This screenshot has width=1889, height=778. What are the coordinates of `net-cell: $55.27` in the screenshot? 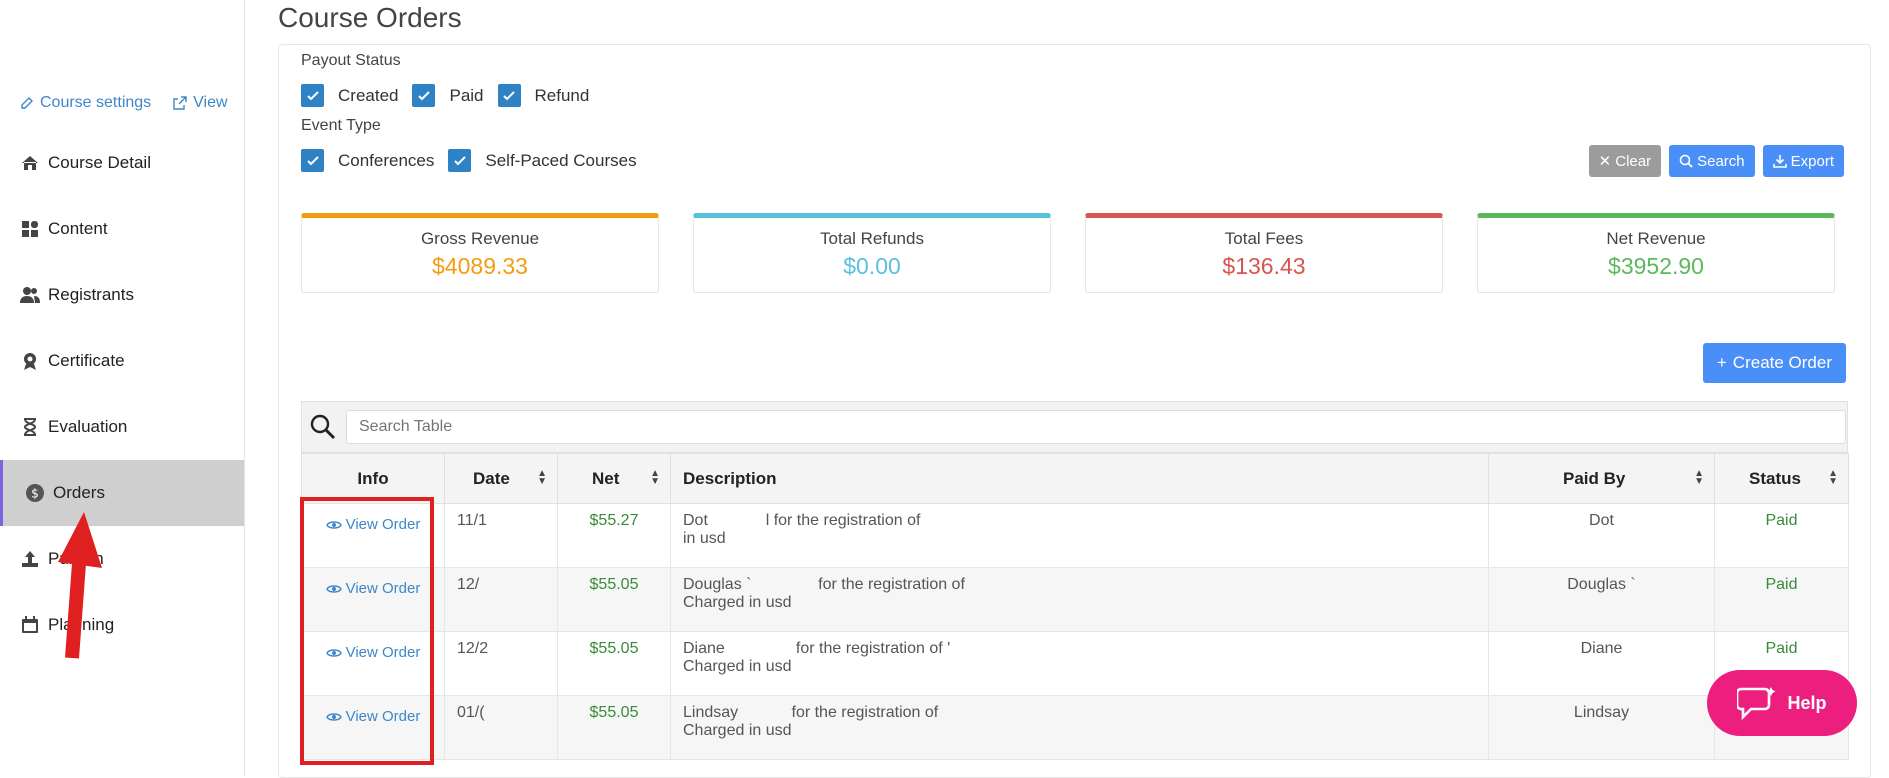 It's located at (614, 535).